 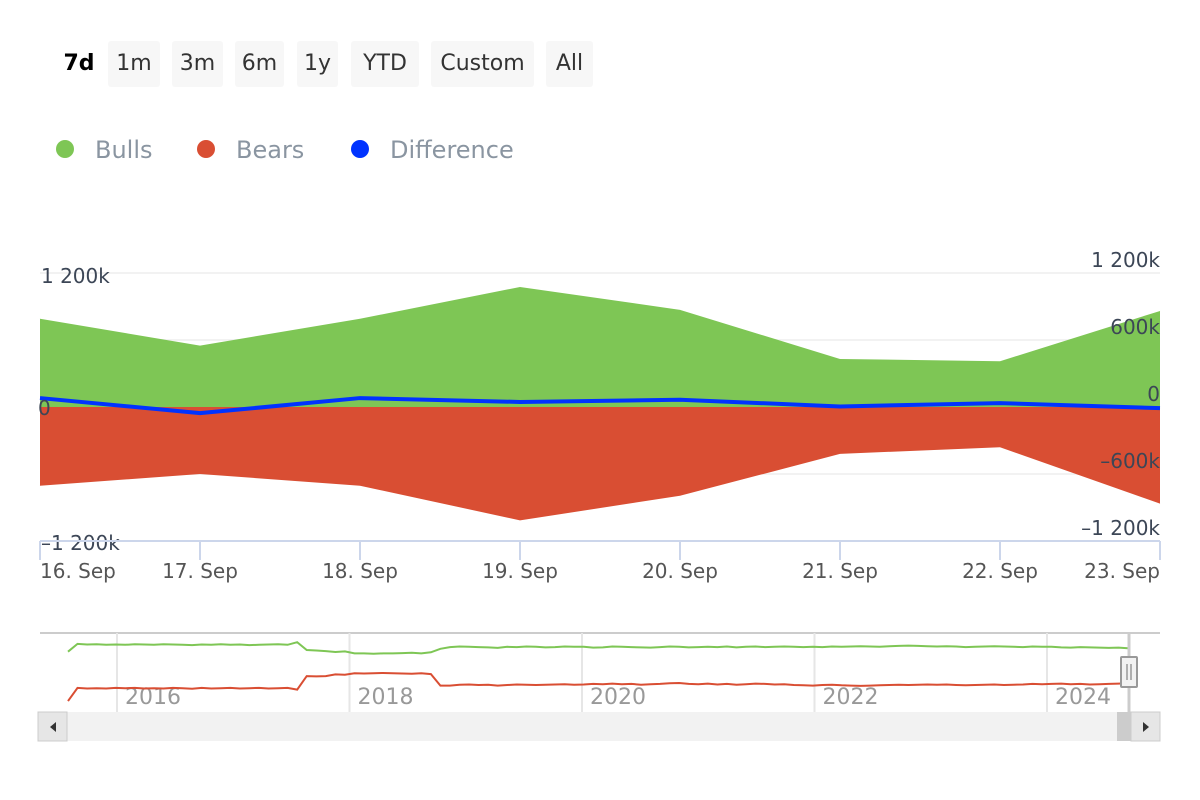 What do you see at coordinates (1125, 260) in the screenshot?
I see `y-tick-label-right: 1 200k` at bounding box center [1125, 260].